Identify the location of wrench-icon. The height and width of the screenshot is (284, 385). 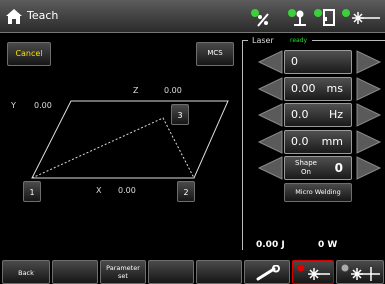
(268, 273).